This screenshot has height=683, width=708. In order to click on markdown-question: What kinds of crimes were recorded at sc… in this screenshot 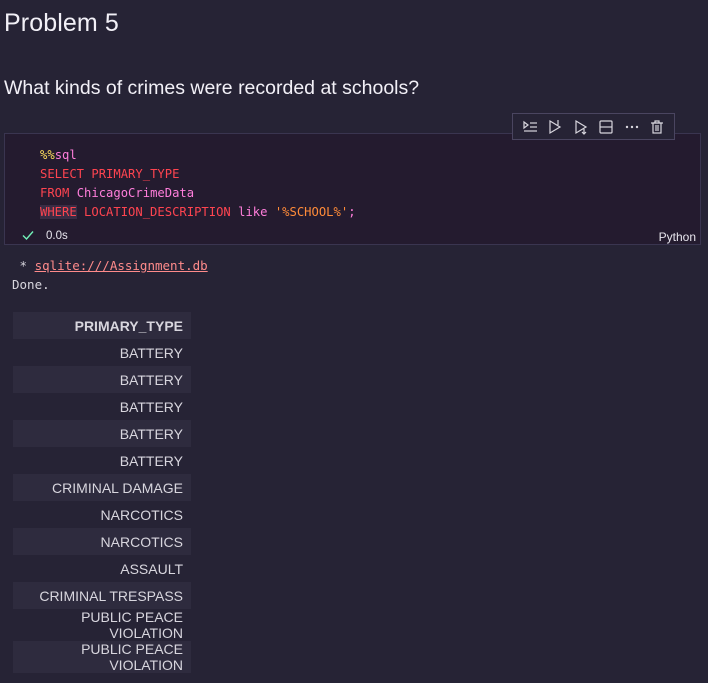, I will do `click(212, 88)`.